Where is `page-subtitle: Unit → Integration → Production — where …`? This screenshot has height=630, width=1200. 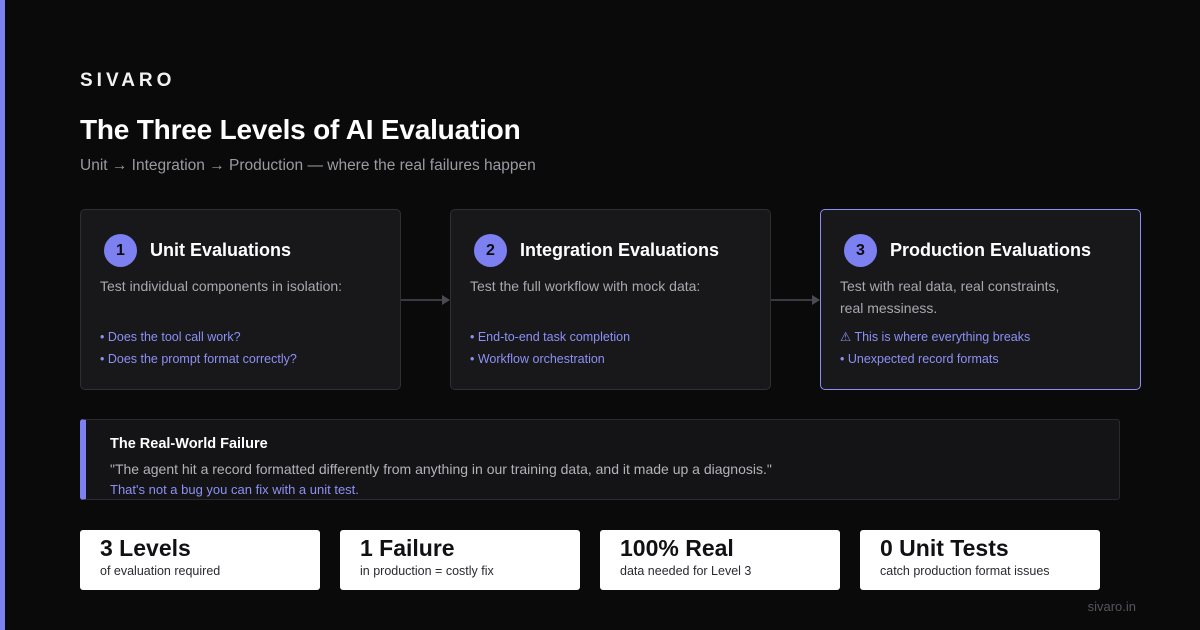
page-subtitle: Unit → Integration → Production — where … is located at coordinates (308, 165).